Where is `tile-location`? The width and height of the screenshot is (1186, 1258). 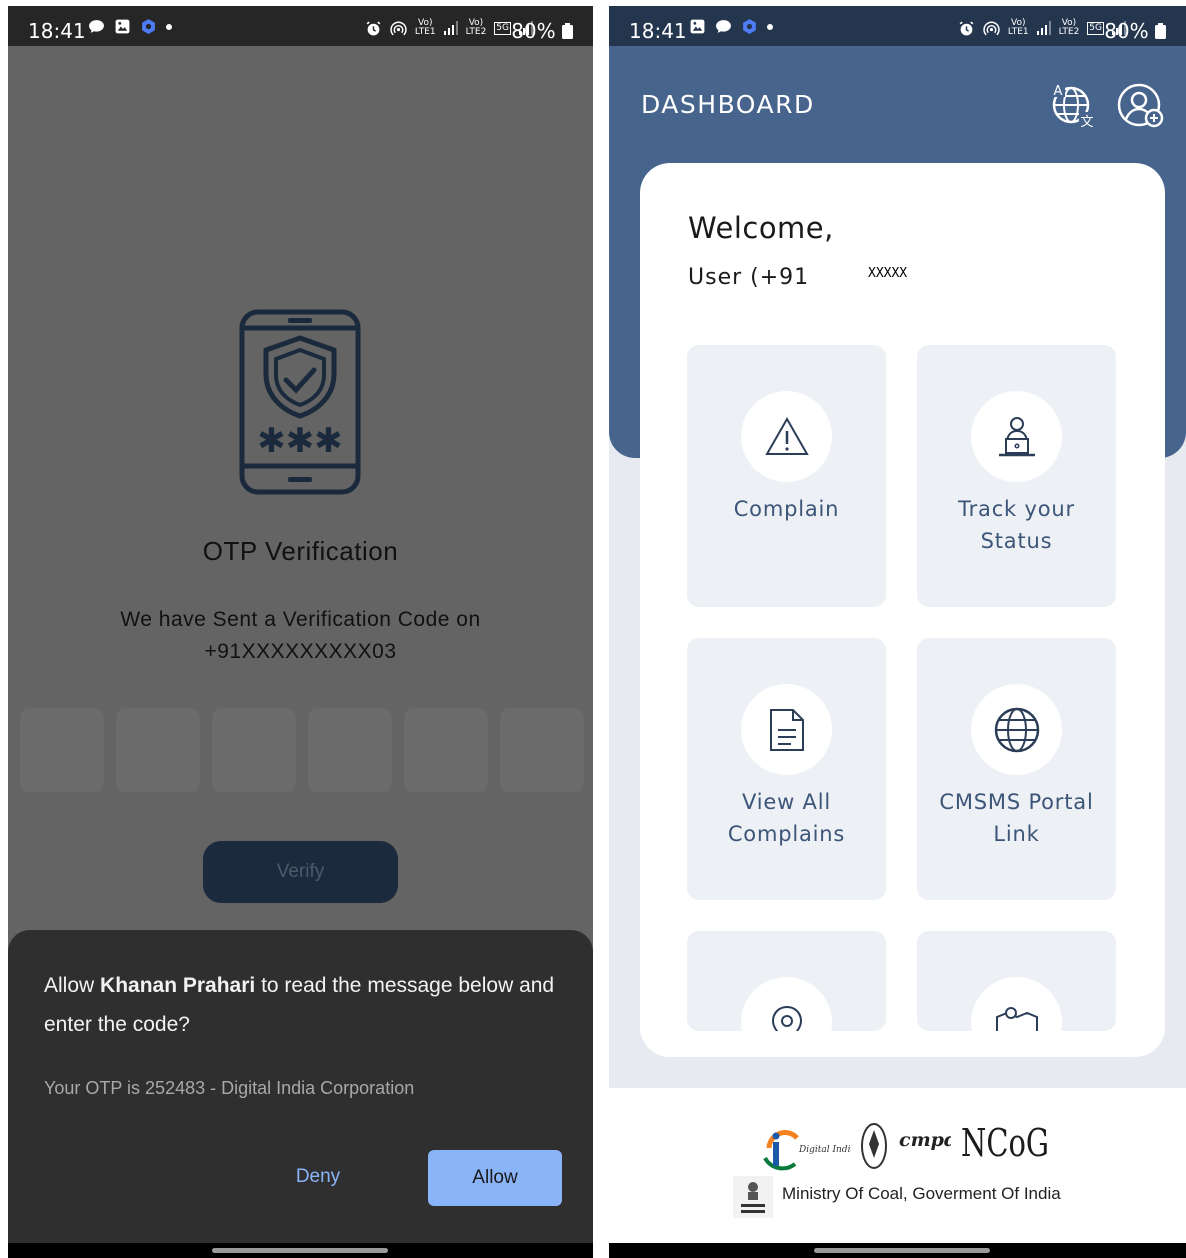
tile-location is located at coordinates (786, 981).